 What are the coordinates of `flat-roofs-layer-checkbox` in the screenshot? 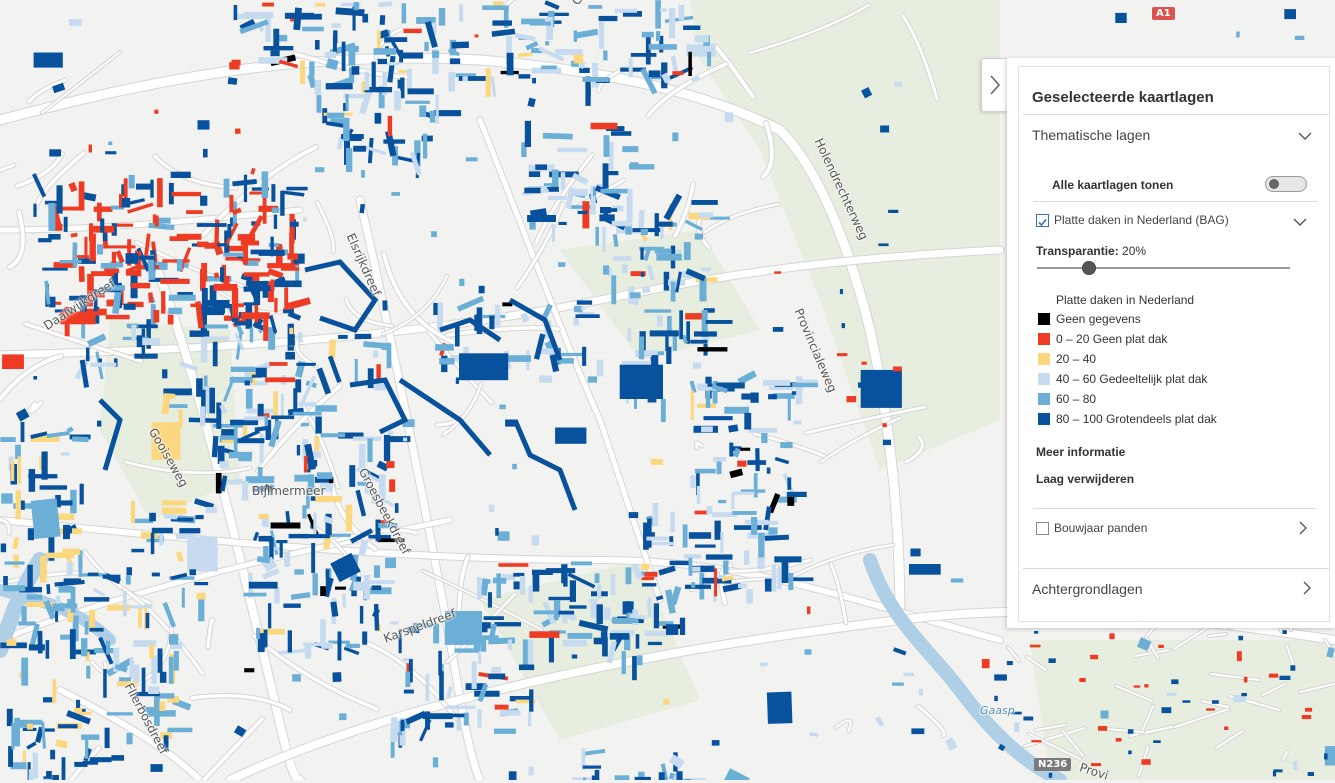 It's located at (1042, 220).